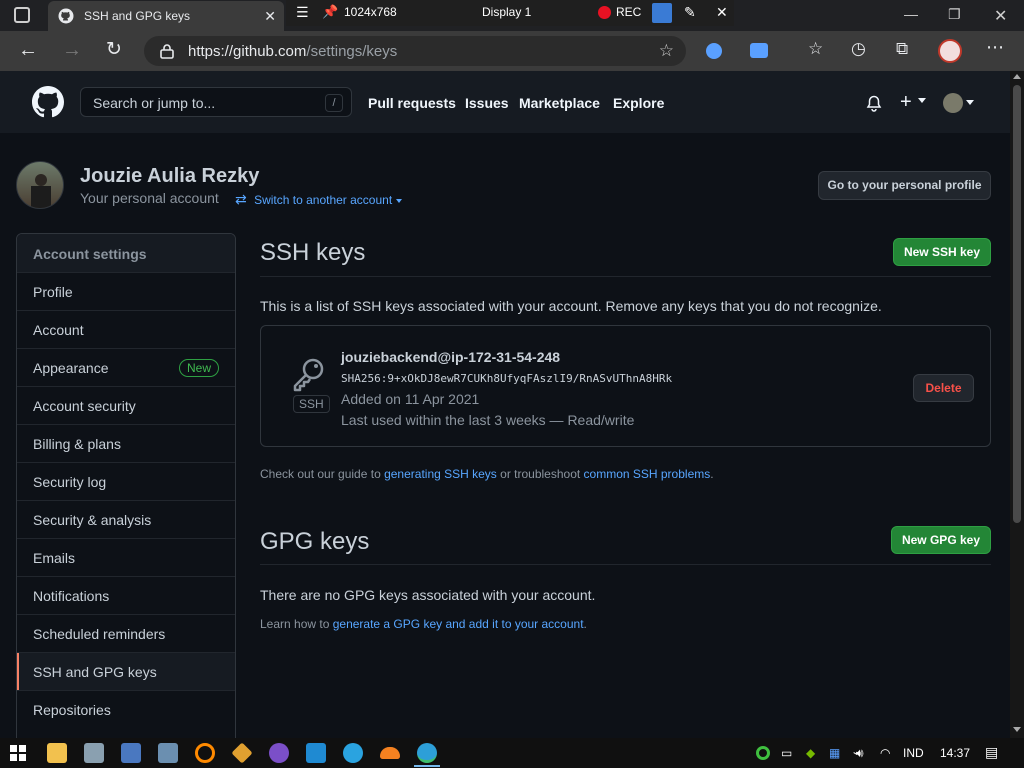 This screenshot has width=1024, height=768. What do you see at coordinates (48, 102) in the screenshot?
I see `github-logo-icon` at bounding box center [48, 102].